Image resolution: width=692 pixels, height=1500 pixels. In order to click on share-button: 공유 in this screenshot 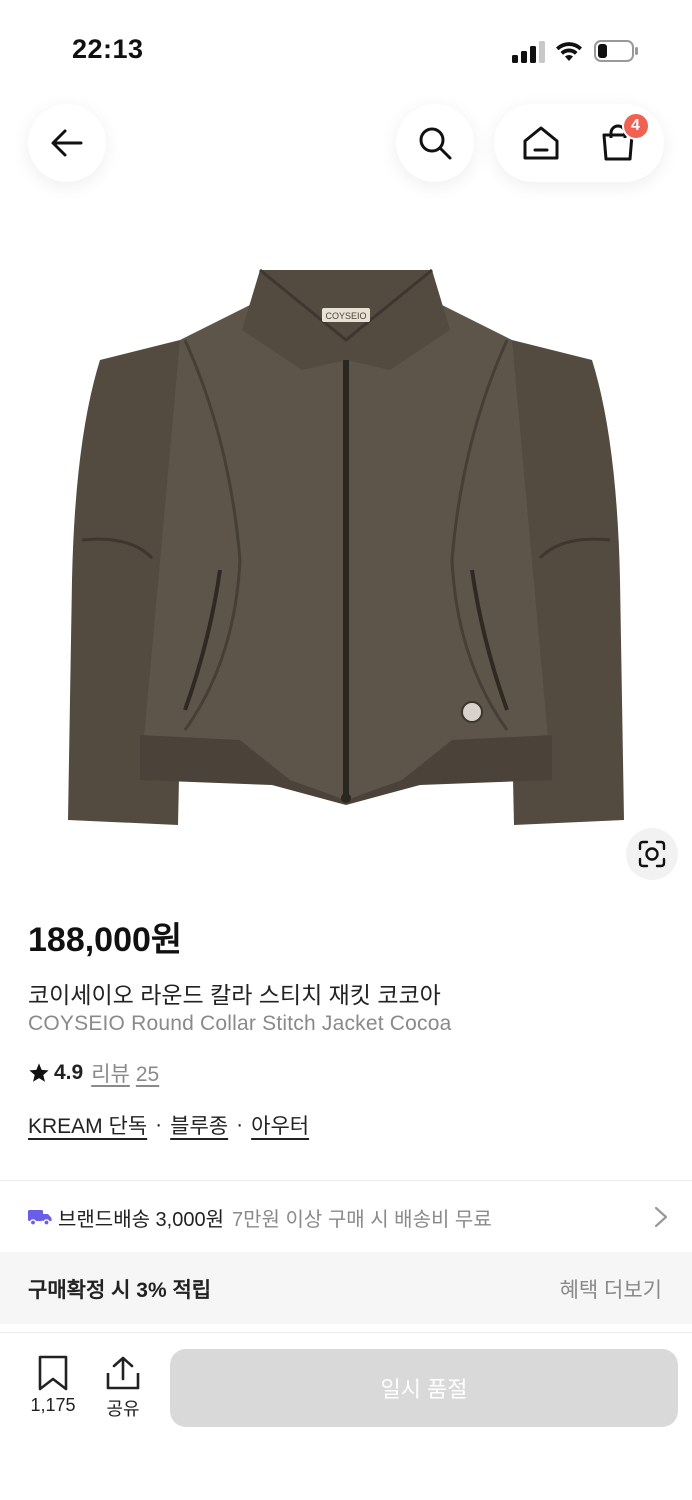, I will do `click(123, 1388)`.